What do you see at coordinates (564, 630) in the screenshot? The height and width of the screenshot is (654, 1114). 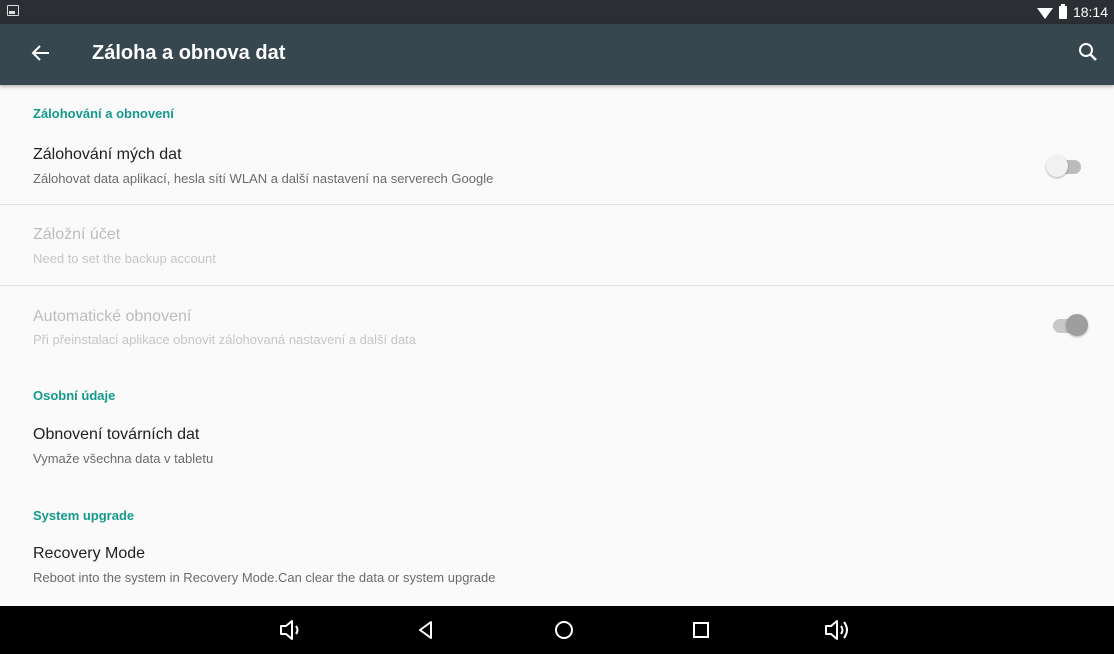 I see `home-icon` at bounding box center [564, 630].